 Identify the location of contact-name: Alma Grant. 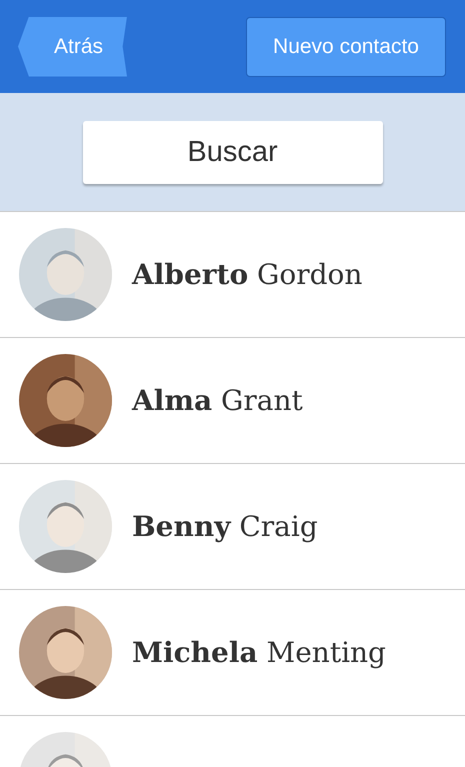
(217, 400).